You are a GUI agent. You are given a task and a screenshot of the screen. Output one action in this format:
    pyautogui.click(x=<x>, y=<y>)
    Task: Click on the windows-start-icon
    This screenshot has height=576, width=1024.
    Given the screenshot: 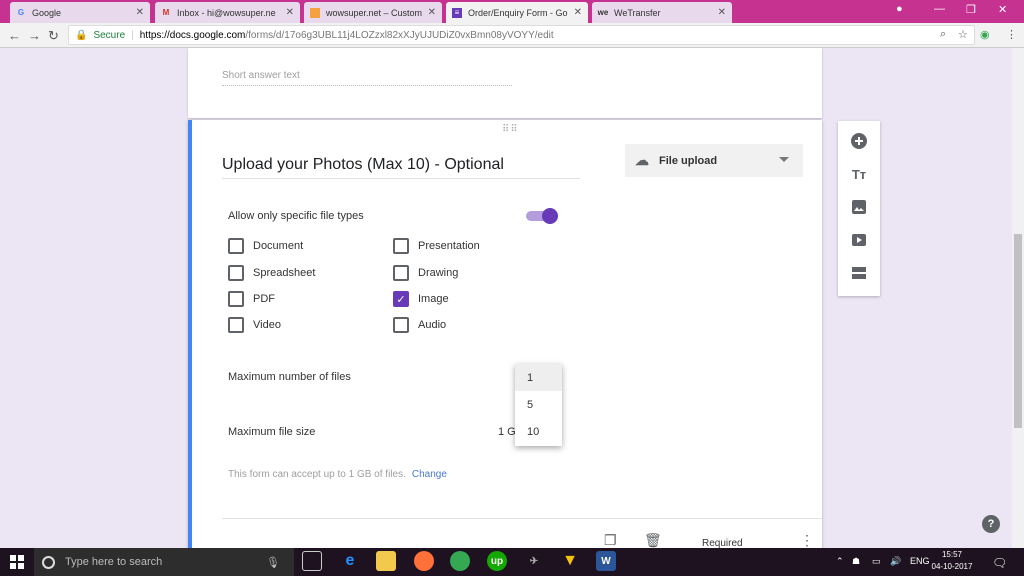 What is the action you would take?
    pyautogui.click(x=17, y=562)
    